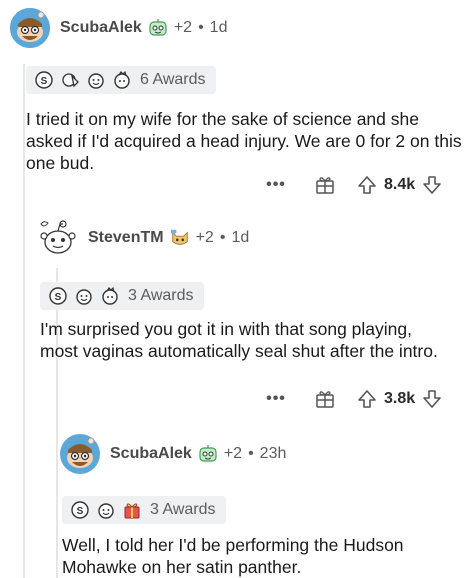 The width and height of the screenshot is (474, 578). I want to click on awards-badge: S 6 Awards, so click(121, 80).